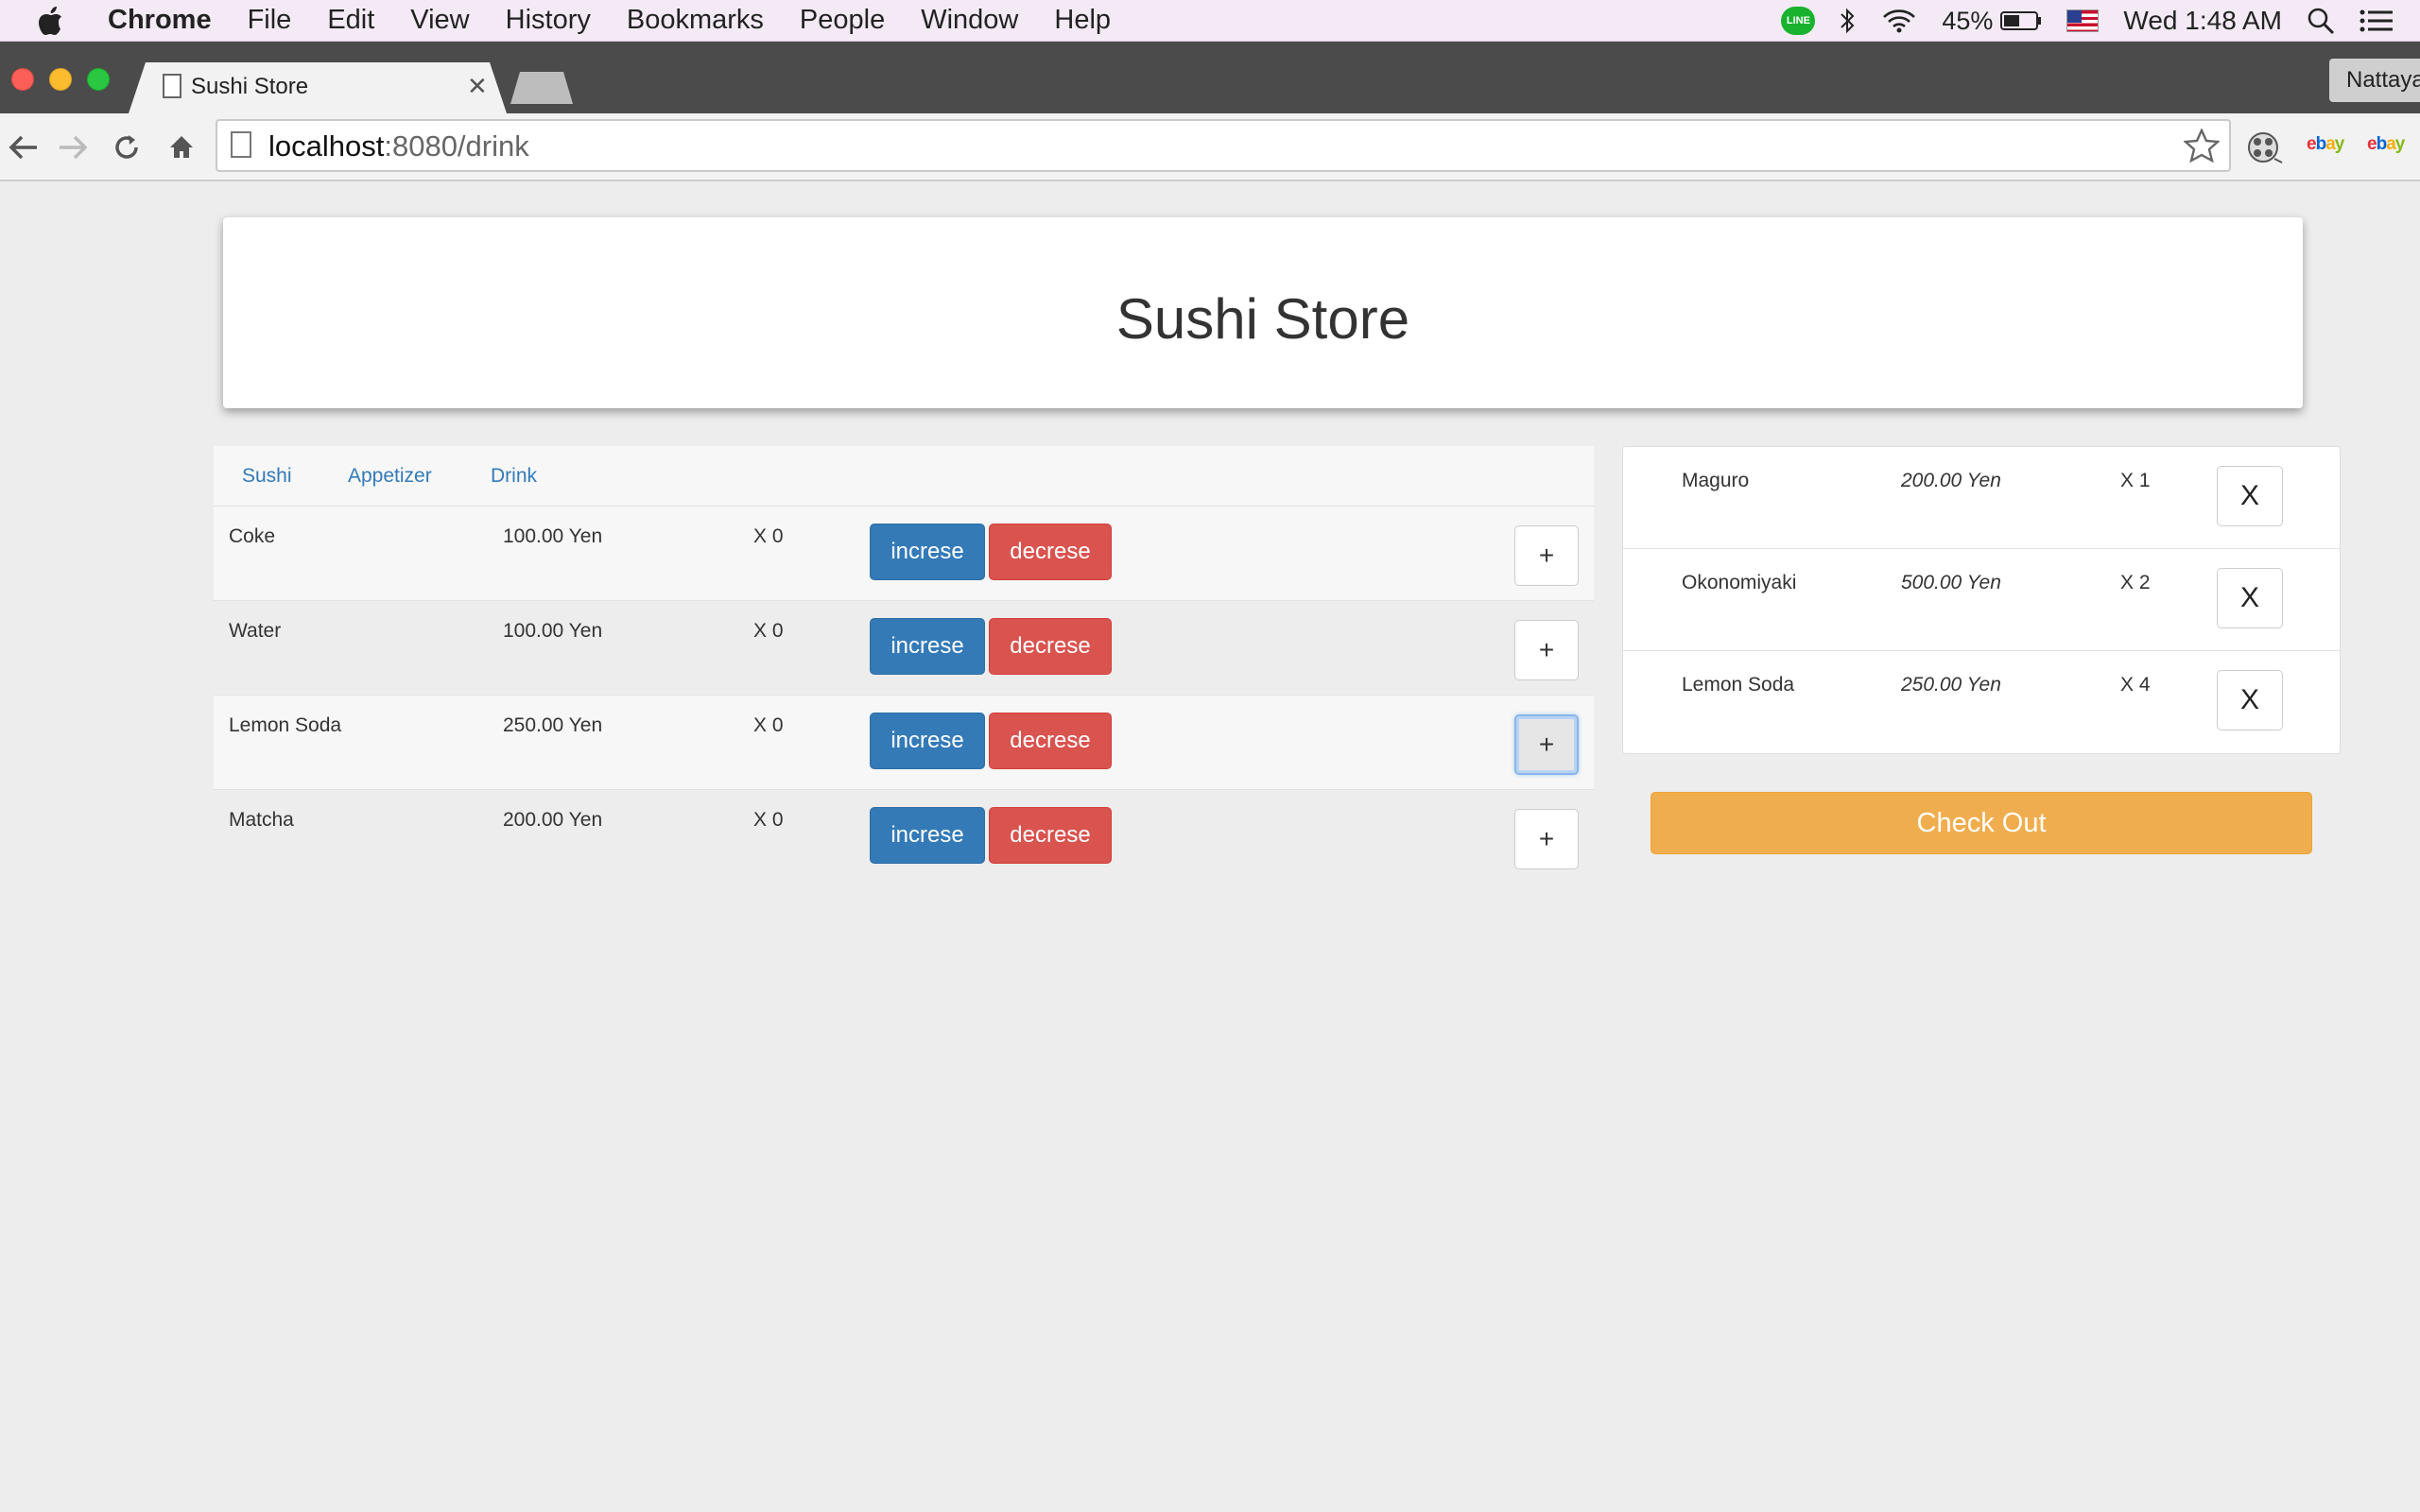  Describe the element at coordinates (22, 79) in the screenshot. I see `close-window-button` at that location.